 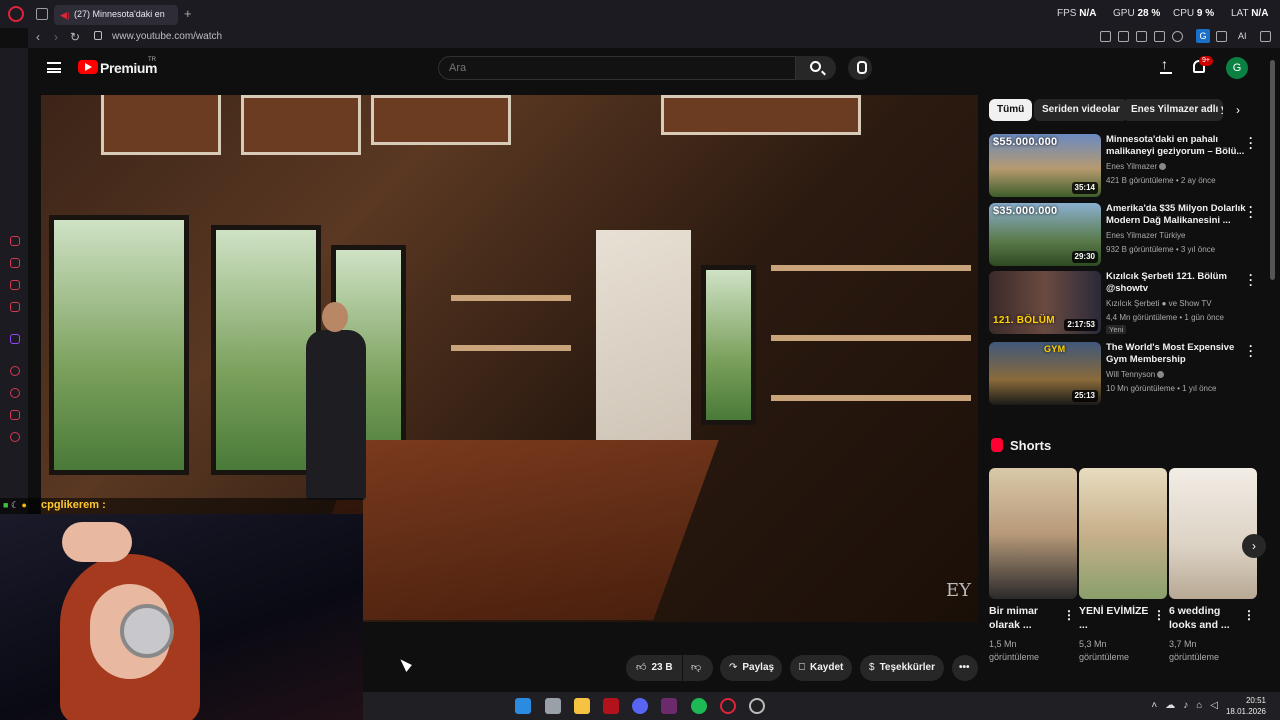 I want to click on channel-name: Enes Yilmazer, so click(x=1136, y=166).